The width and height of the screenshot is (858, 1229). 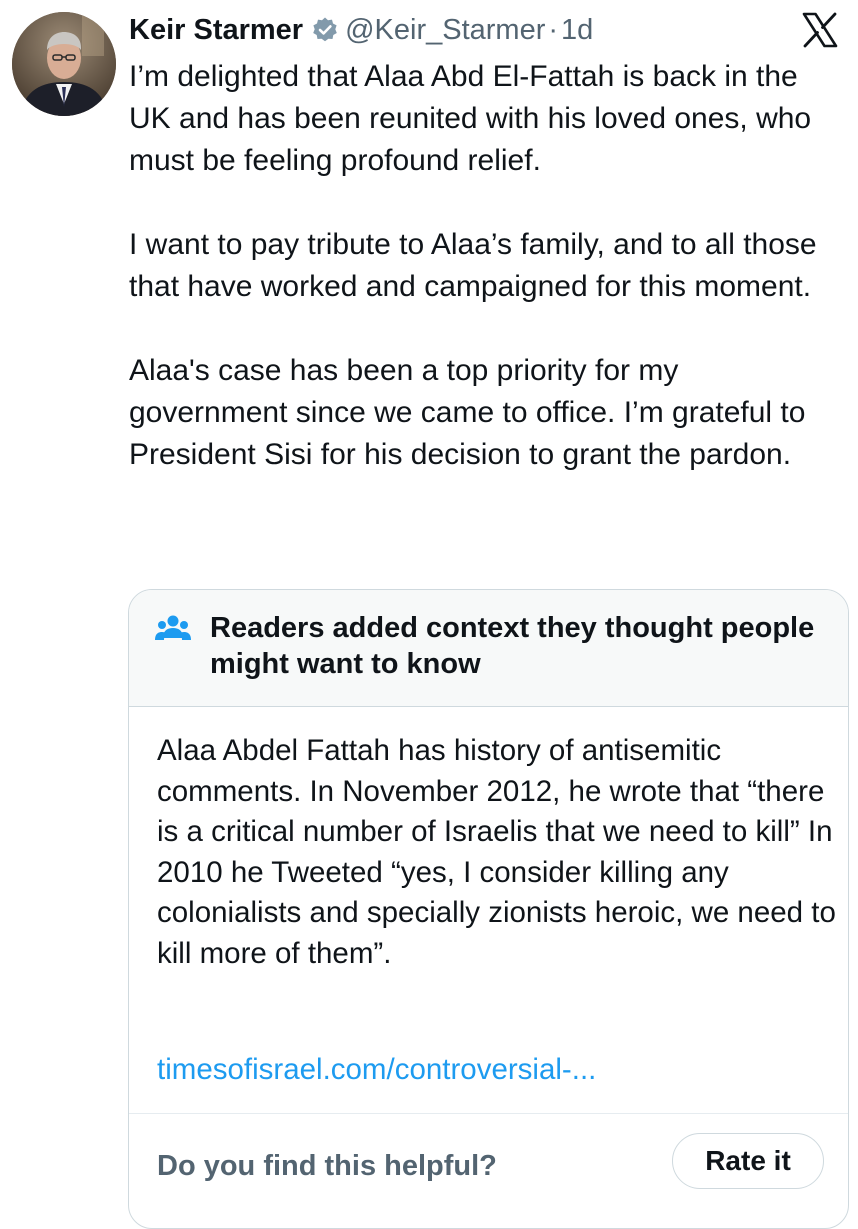 What do you see at coordinates (820, 30) in the screenshot?
I see `x-logo-icon` at bounding box center [820, 30].